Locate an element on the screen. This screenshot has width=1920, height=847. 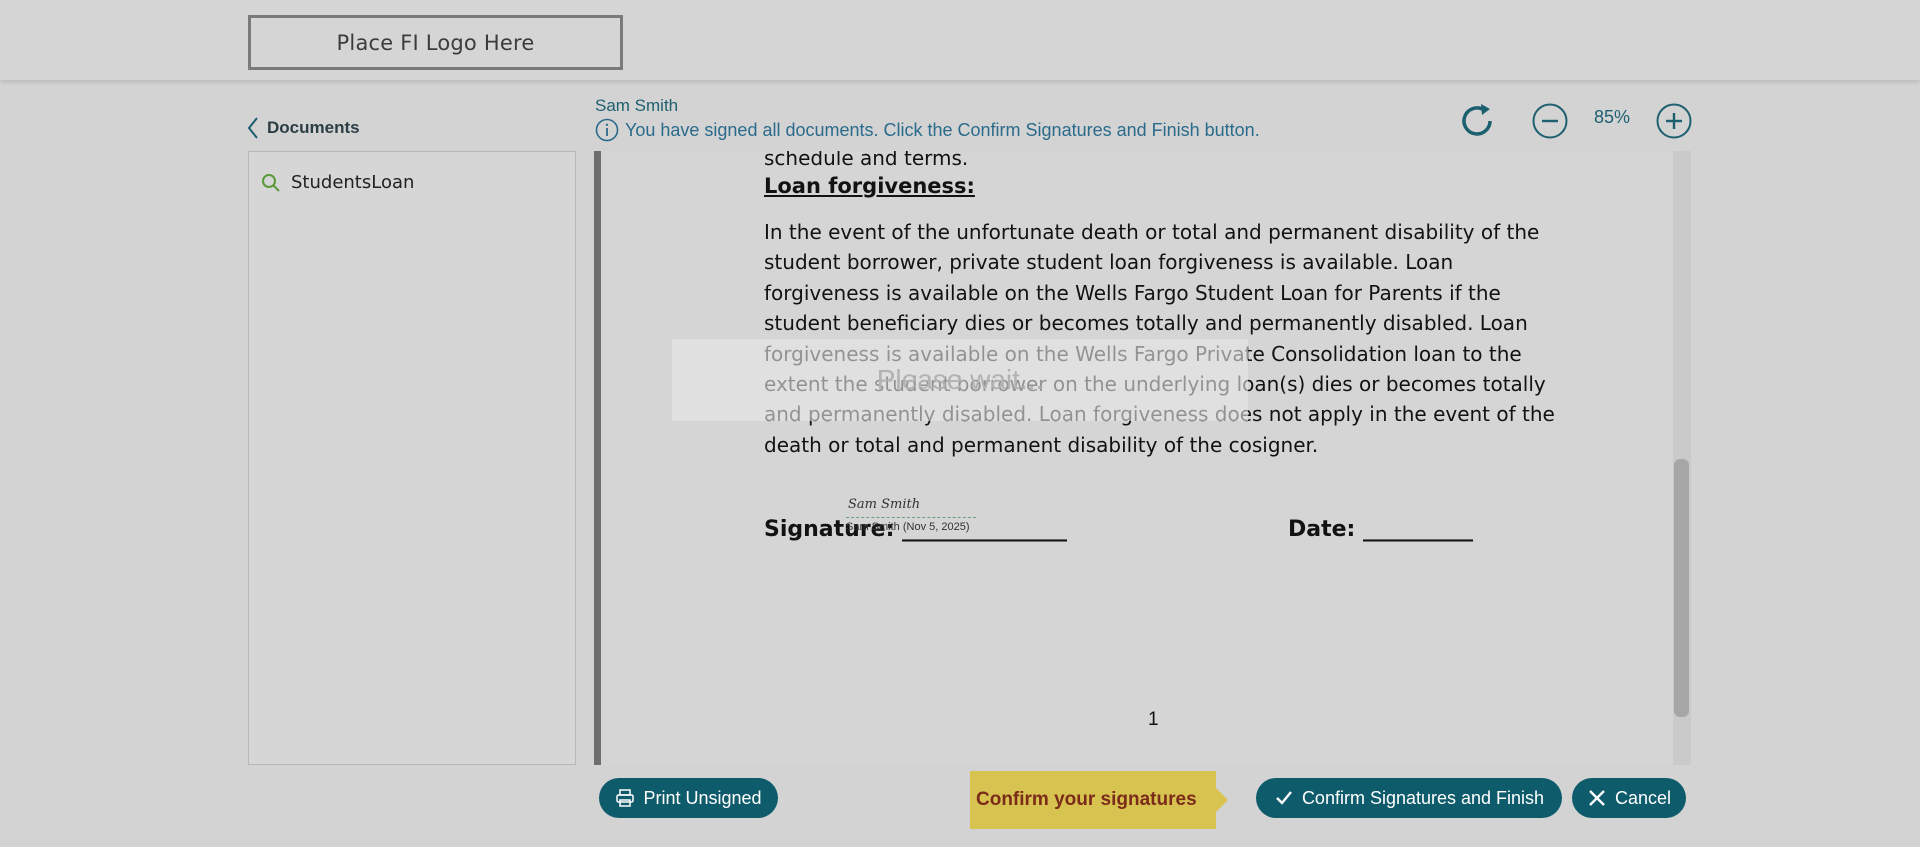
zoom-in-button is located at coordinates (1674, 121).